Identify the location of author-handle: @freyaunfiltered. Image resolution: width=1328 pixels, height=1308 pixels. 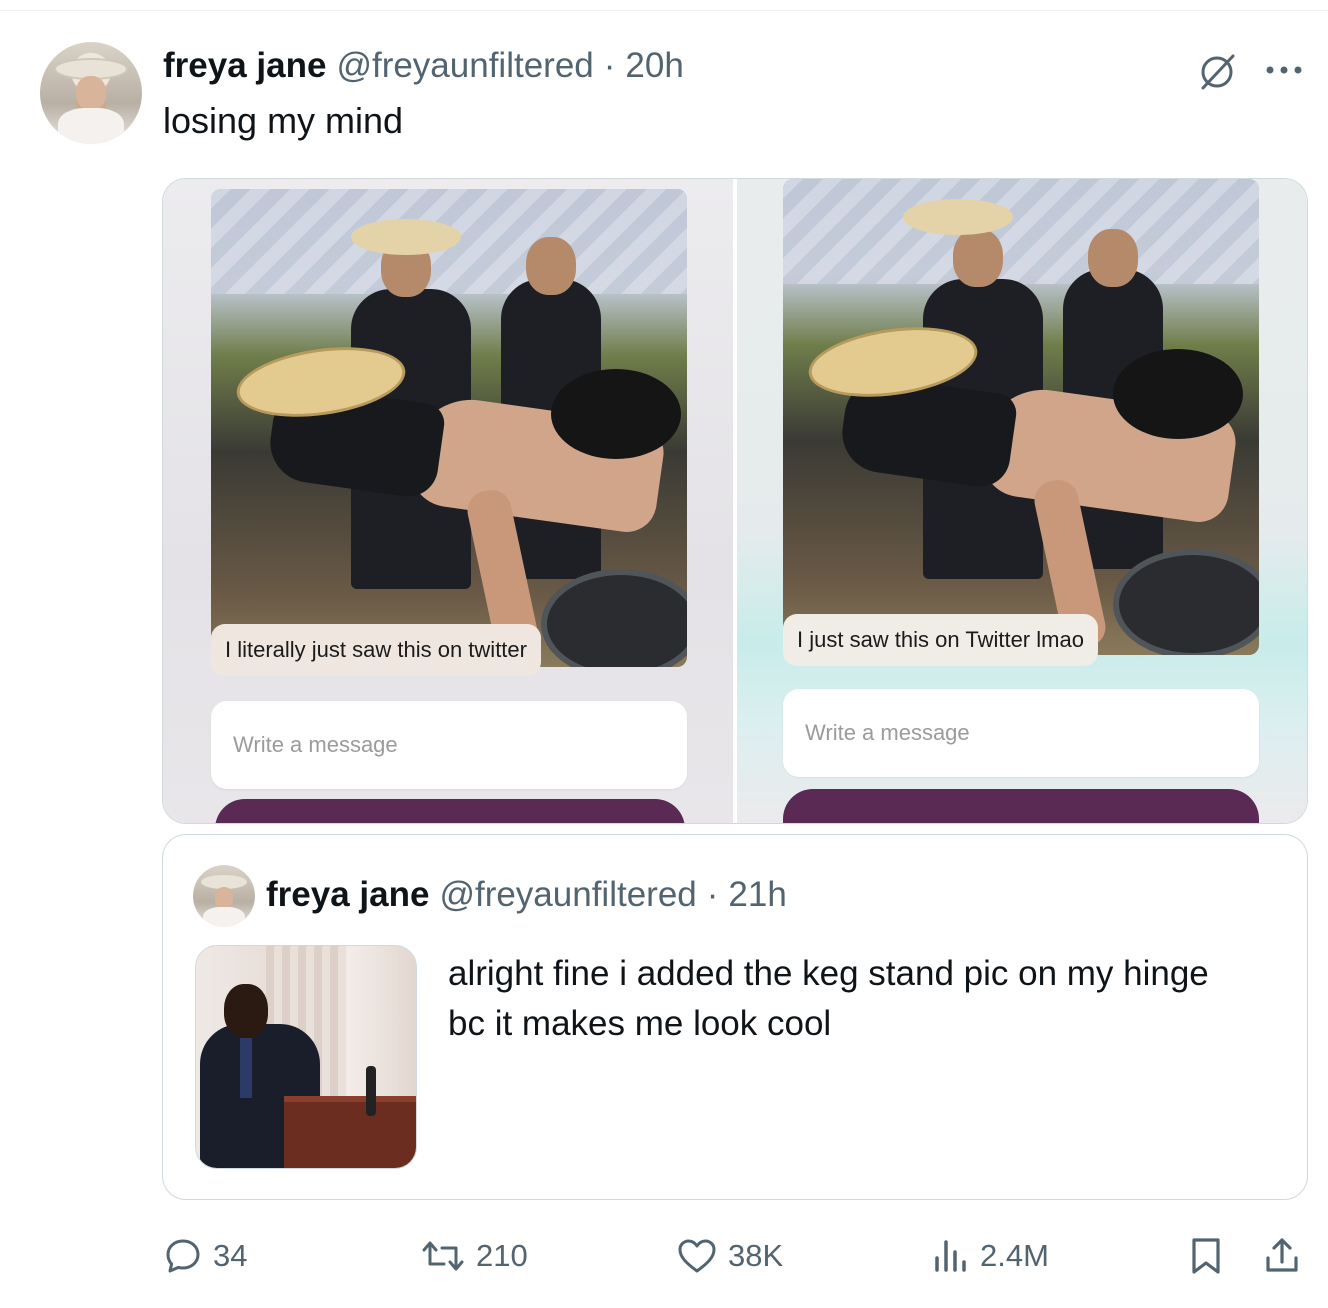
(464, 66).